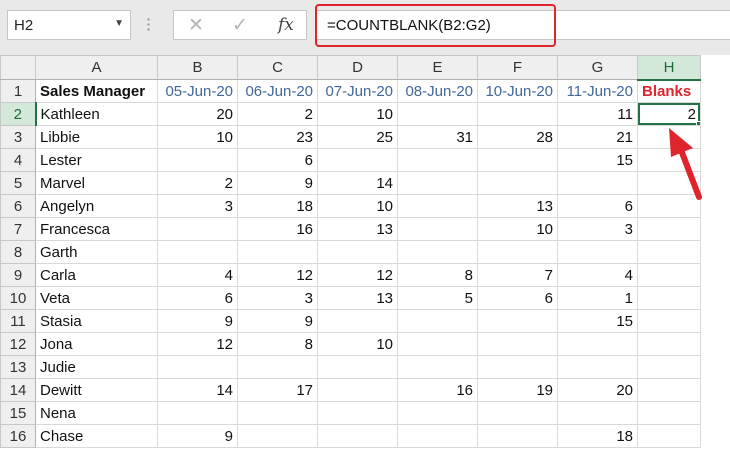 The image size is (730, 457). What do you see at coordinates (196, 25) in the screenshot?
I see `cancel-icon: ✕` at bounding box center [196, 25].